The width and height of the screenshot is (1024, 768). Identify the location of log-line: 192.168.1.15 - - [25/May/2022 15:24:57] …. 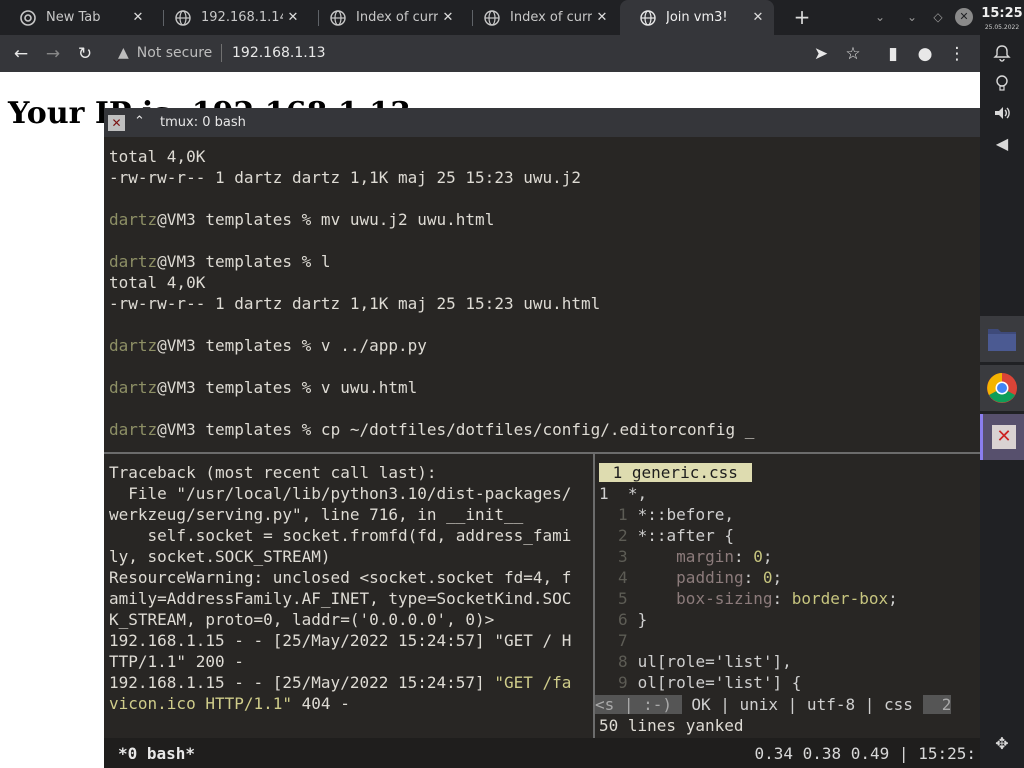
(340, 682).